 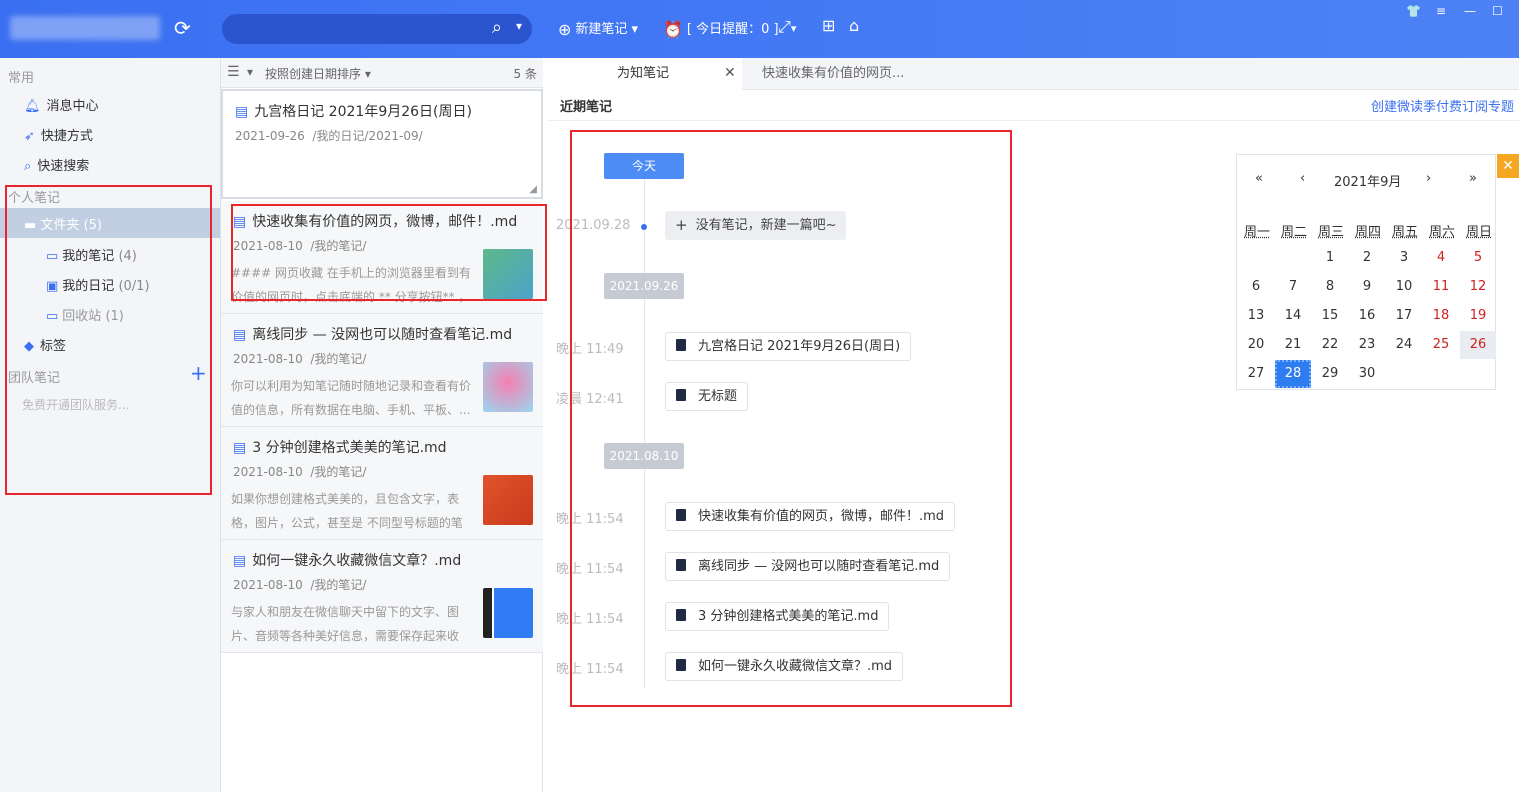 What do you see at coordinates (1330, 287) in the screenshot?
I see `calendar-day: 8` at bounding box center [1330, 287].